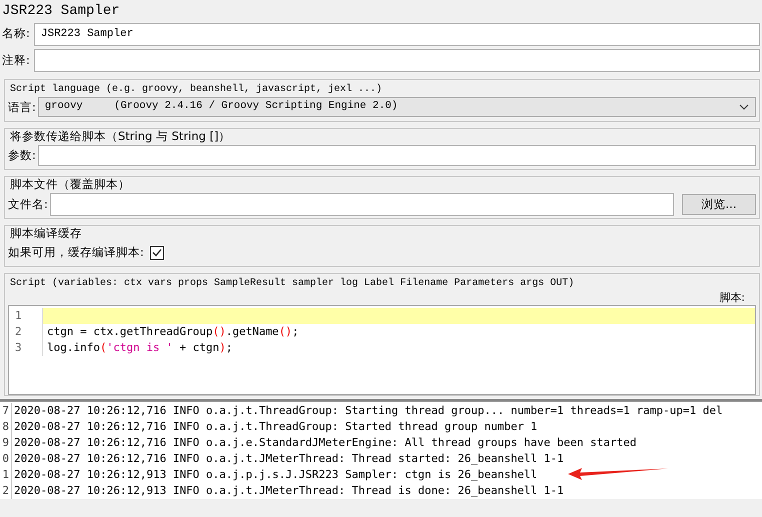  I want to click on log-line: 2020-08-27 10:26:12,913 INFO o.a.j.t.JMeterThread: Thread is done: 26_beanshell 1-1, so click(288, 491).